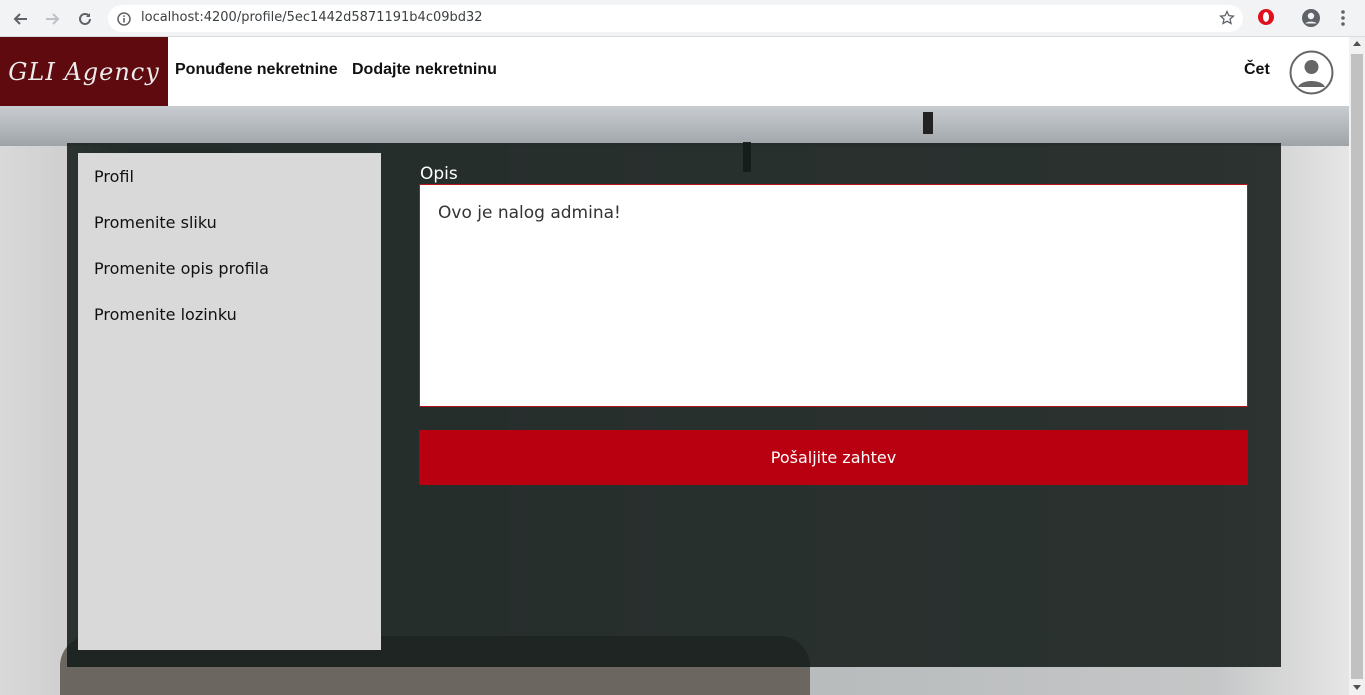 This screenshot has height=695, width=1365. I want to click on reload-icon, so click(85, 19).